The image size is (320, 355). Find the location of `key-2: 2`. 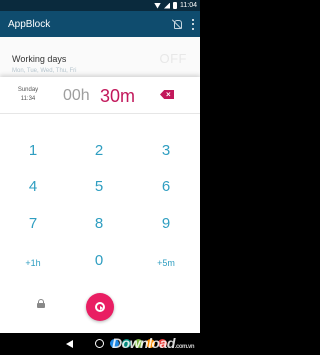

key-2: 2 is located at coordinates (99, 151).